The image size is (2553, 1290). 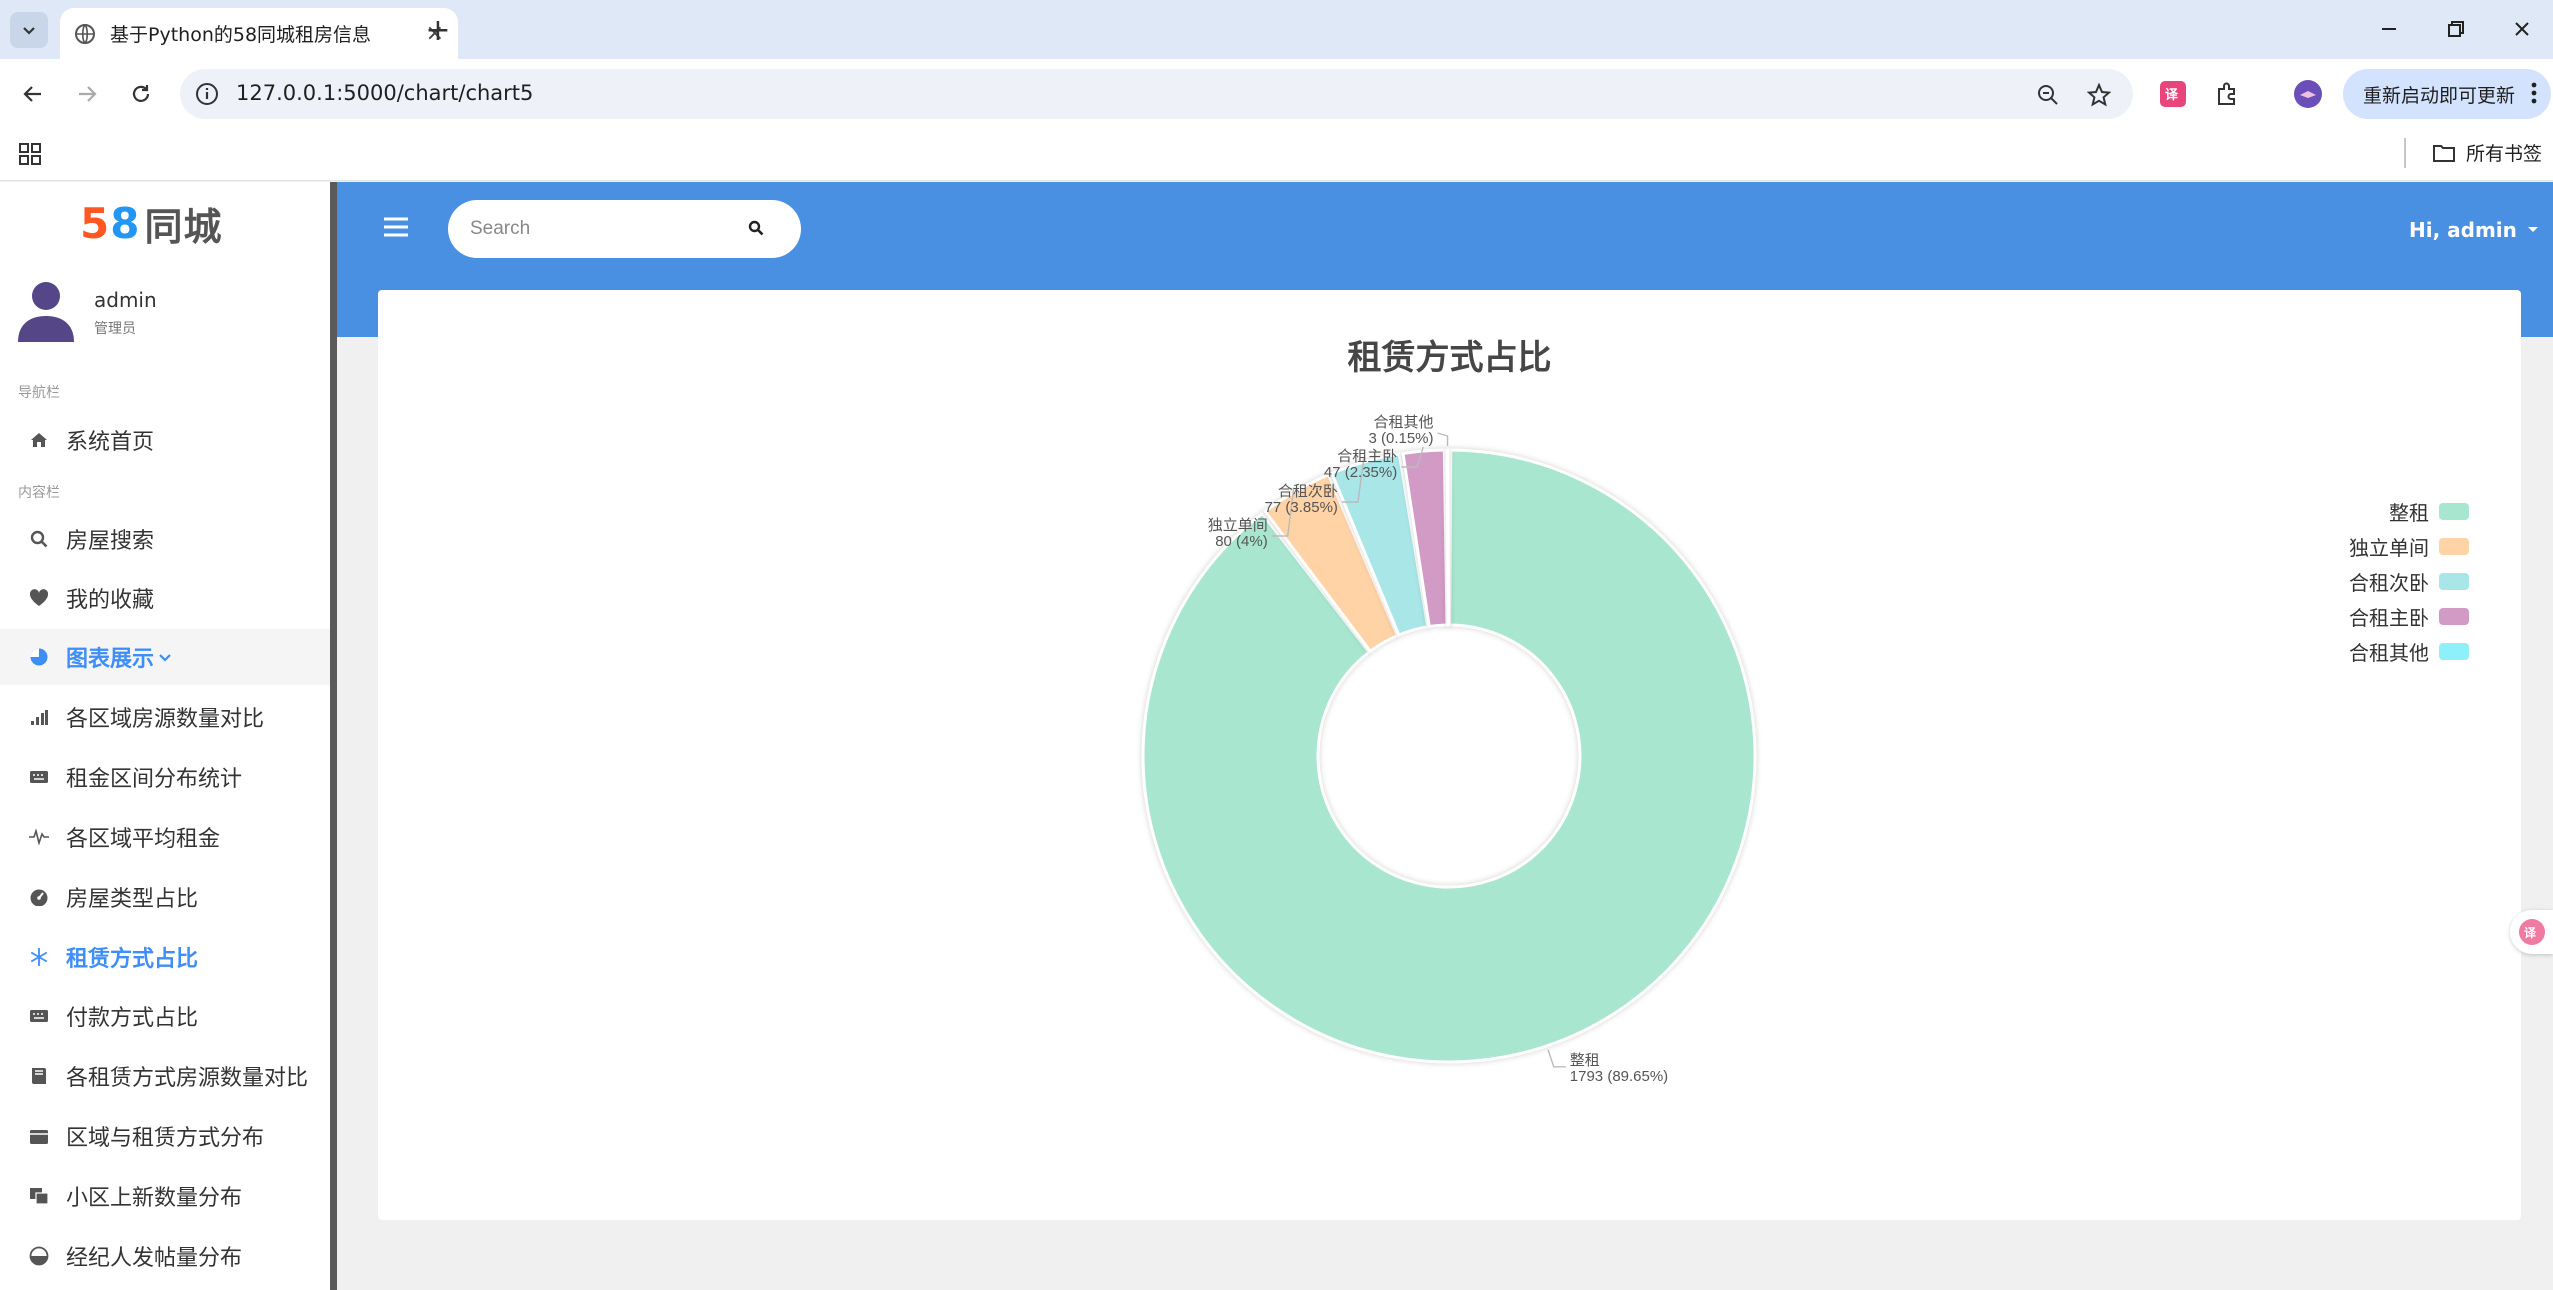 What do you see at coordinates (46, 312) in the screenshot?
I see `avatar` at bounding box center [46, 312].